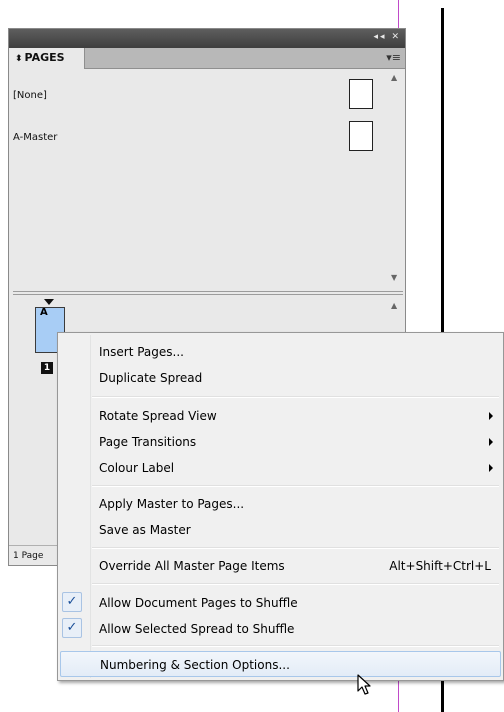  Describe the element at coordinates (35, 137) in the screenshot. I see `master-label: A-Master` at that location.